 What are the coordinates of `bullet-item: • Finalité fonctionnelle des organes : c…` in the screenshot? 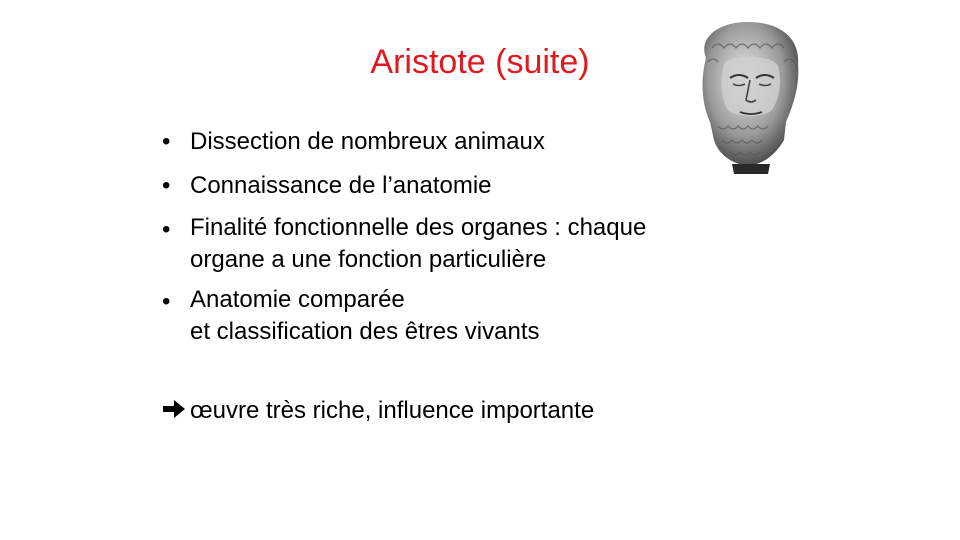 It's located at (462, 244).